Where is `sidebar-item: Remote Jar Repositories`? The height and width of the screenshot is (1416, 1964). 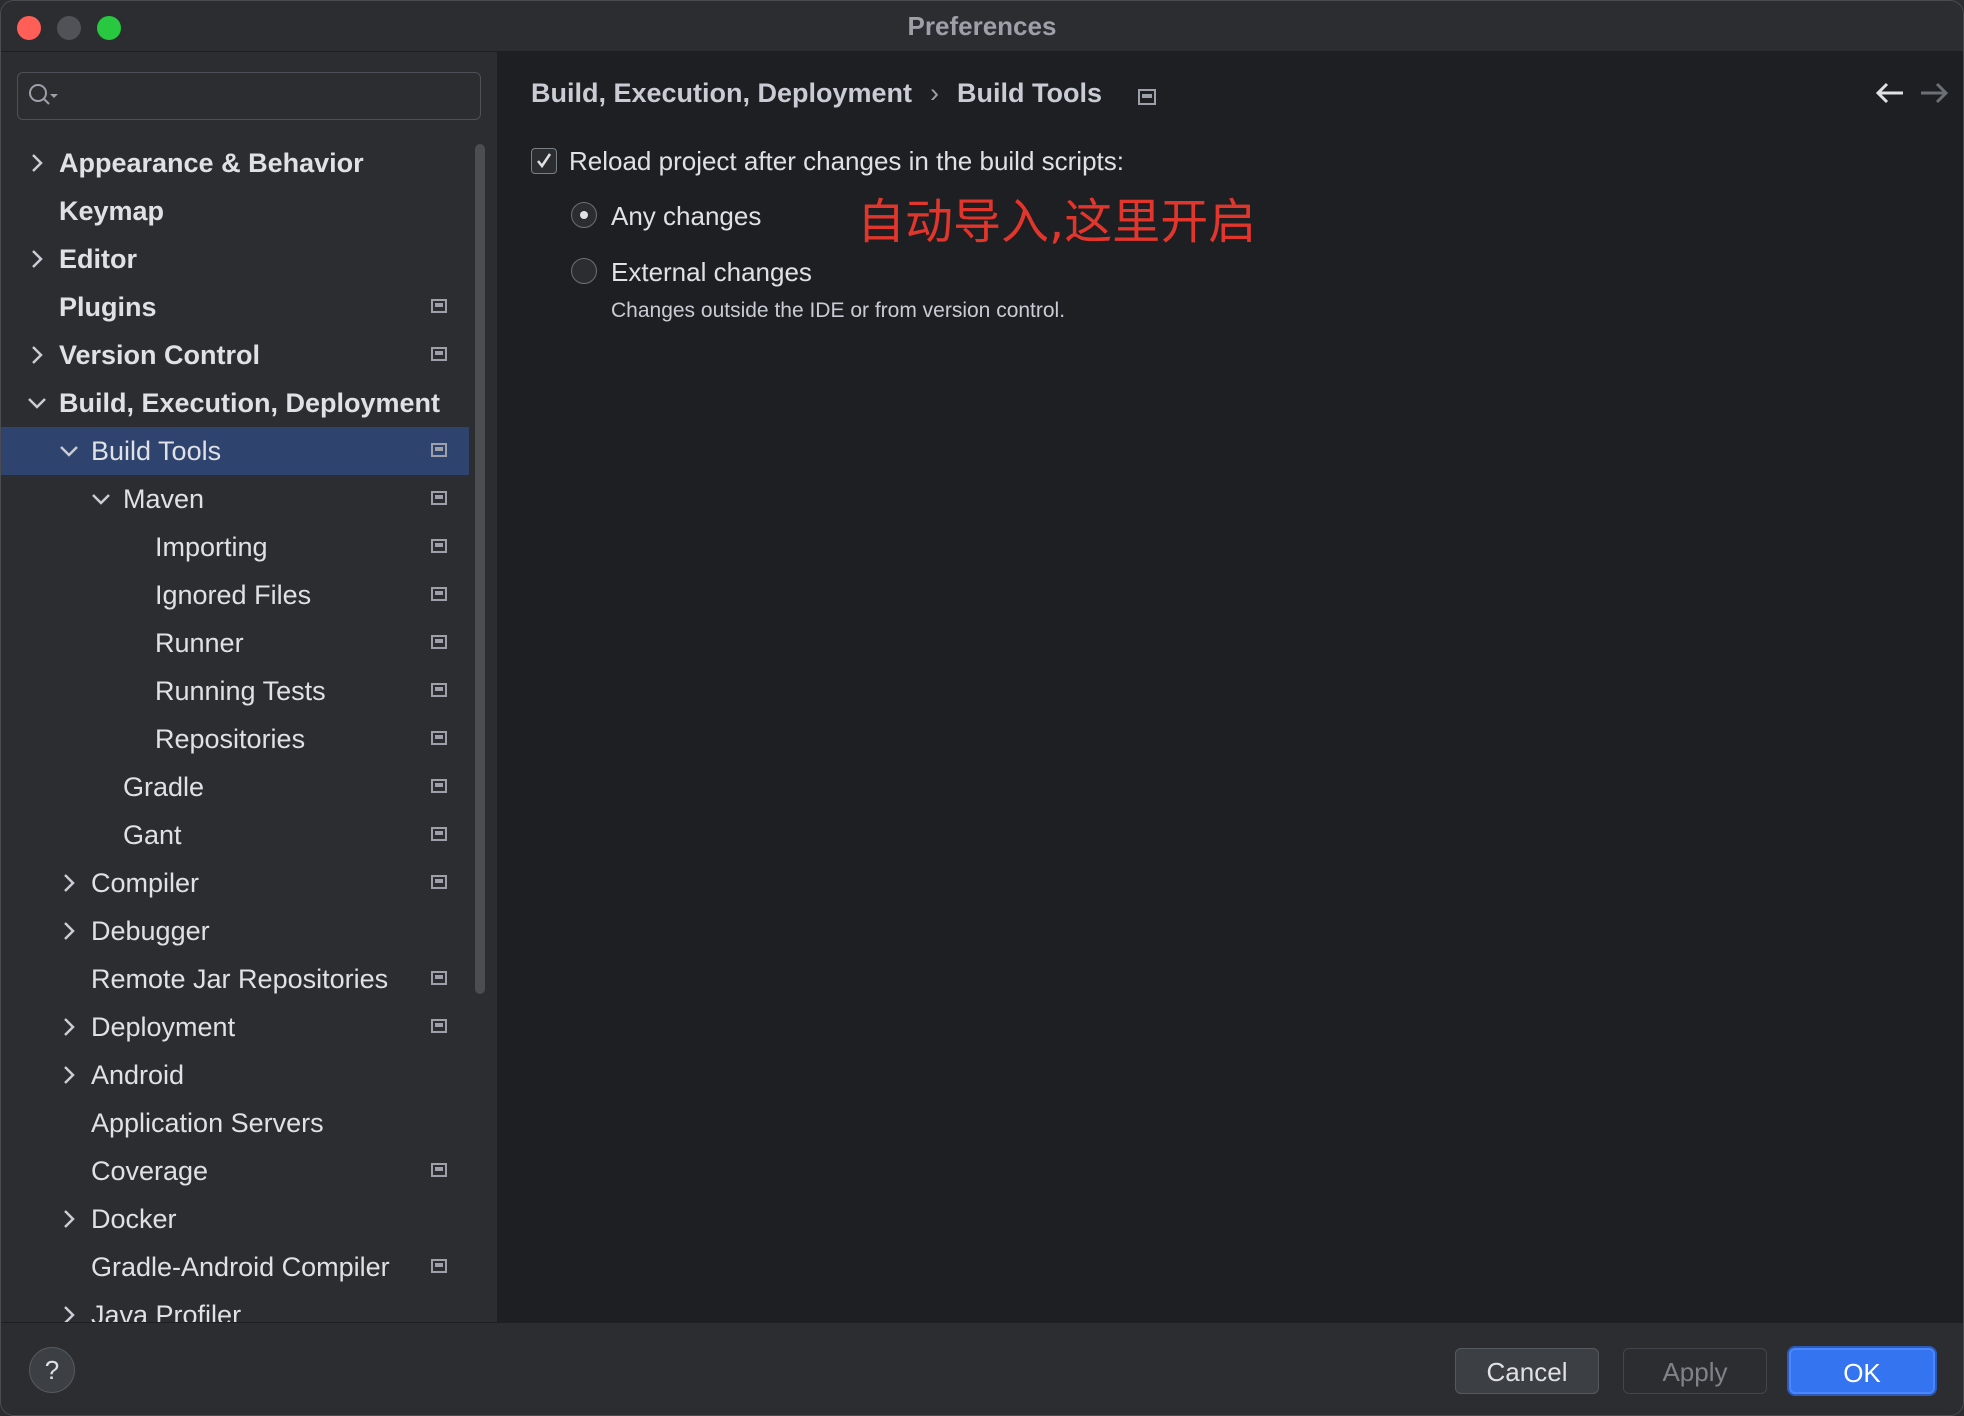
sidebar-item: Remote Jar Repositories is located at coordinates (235, 979).